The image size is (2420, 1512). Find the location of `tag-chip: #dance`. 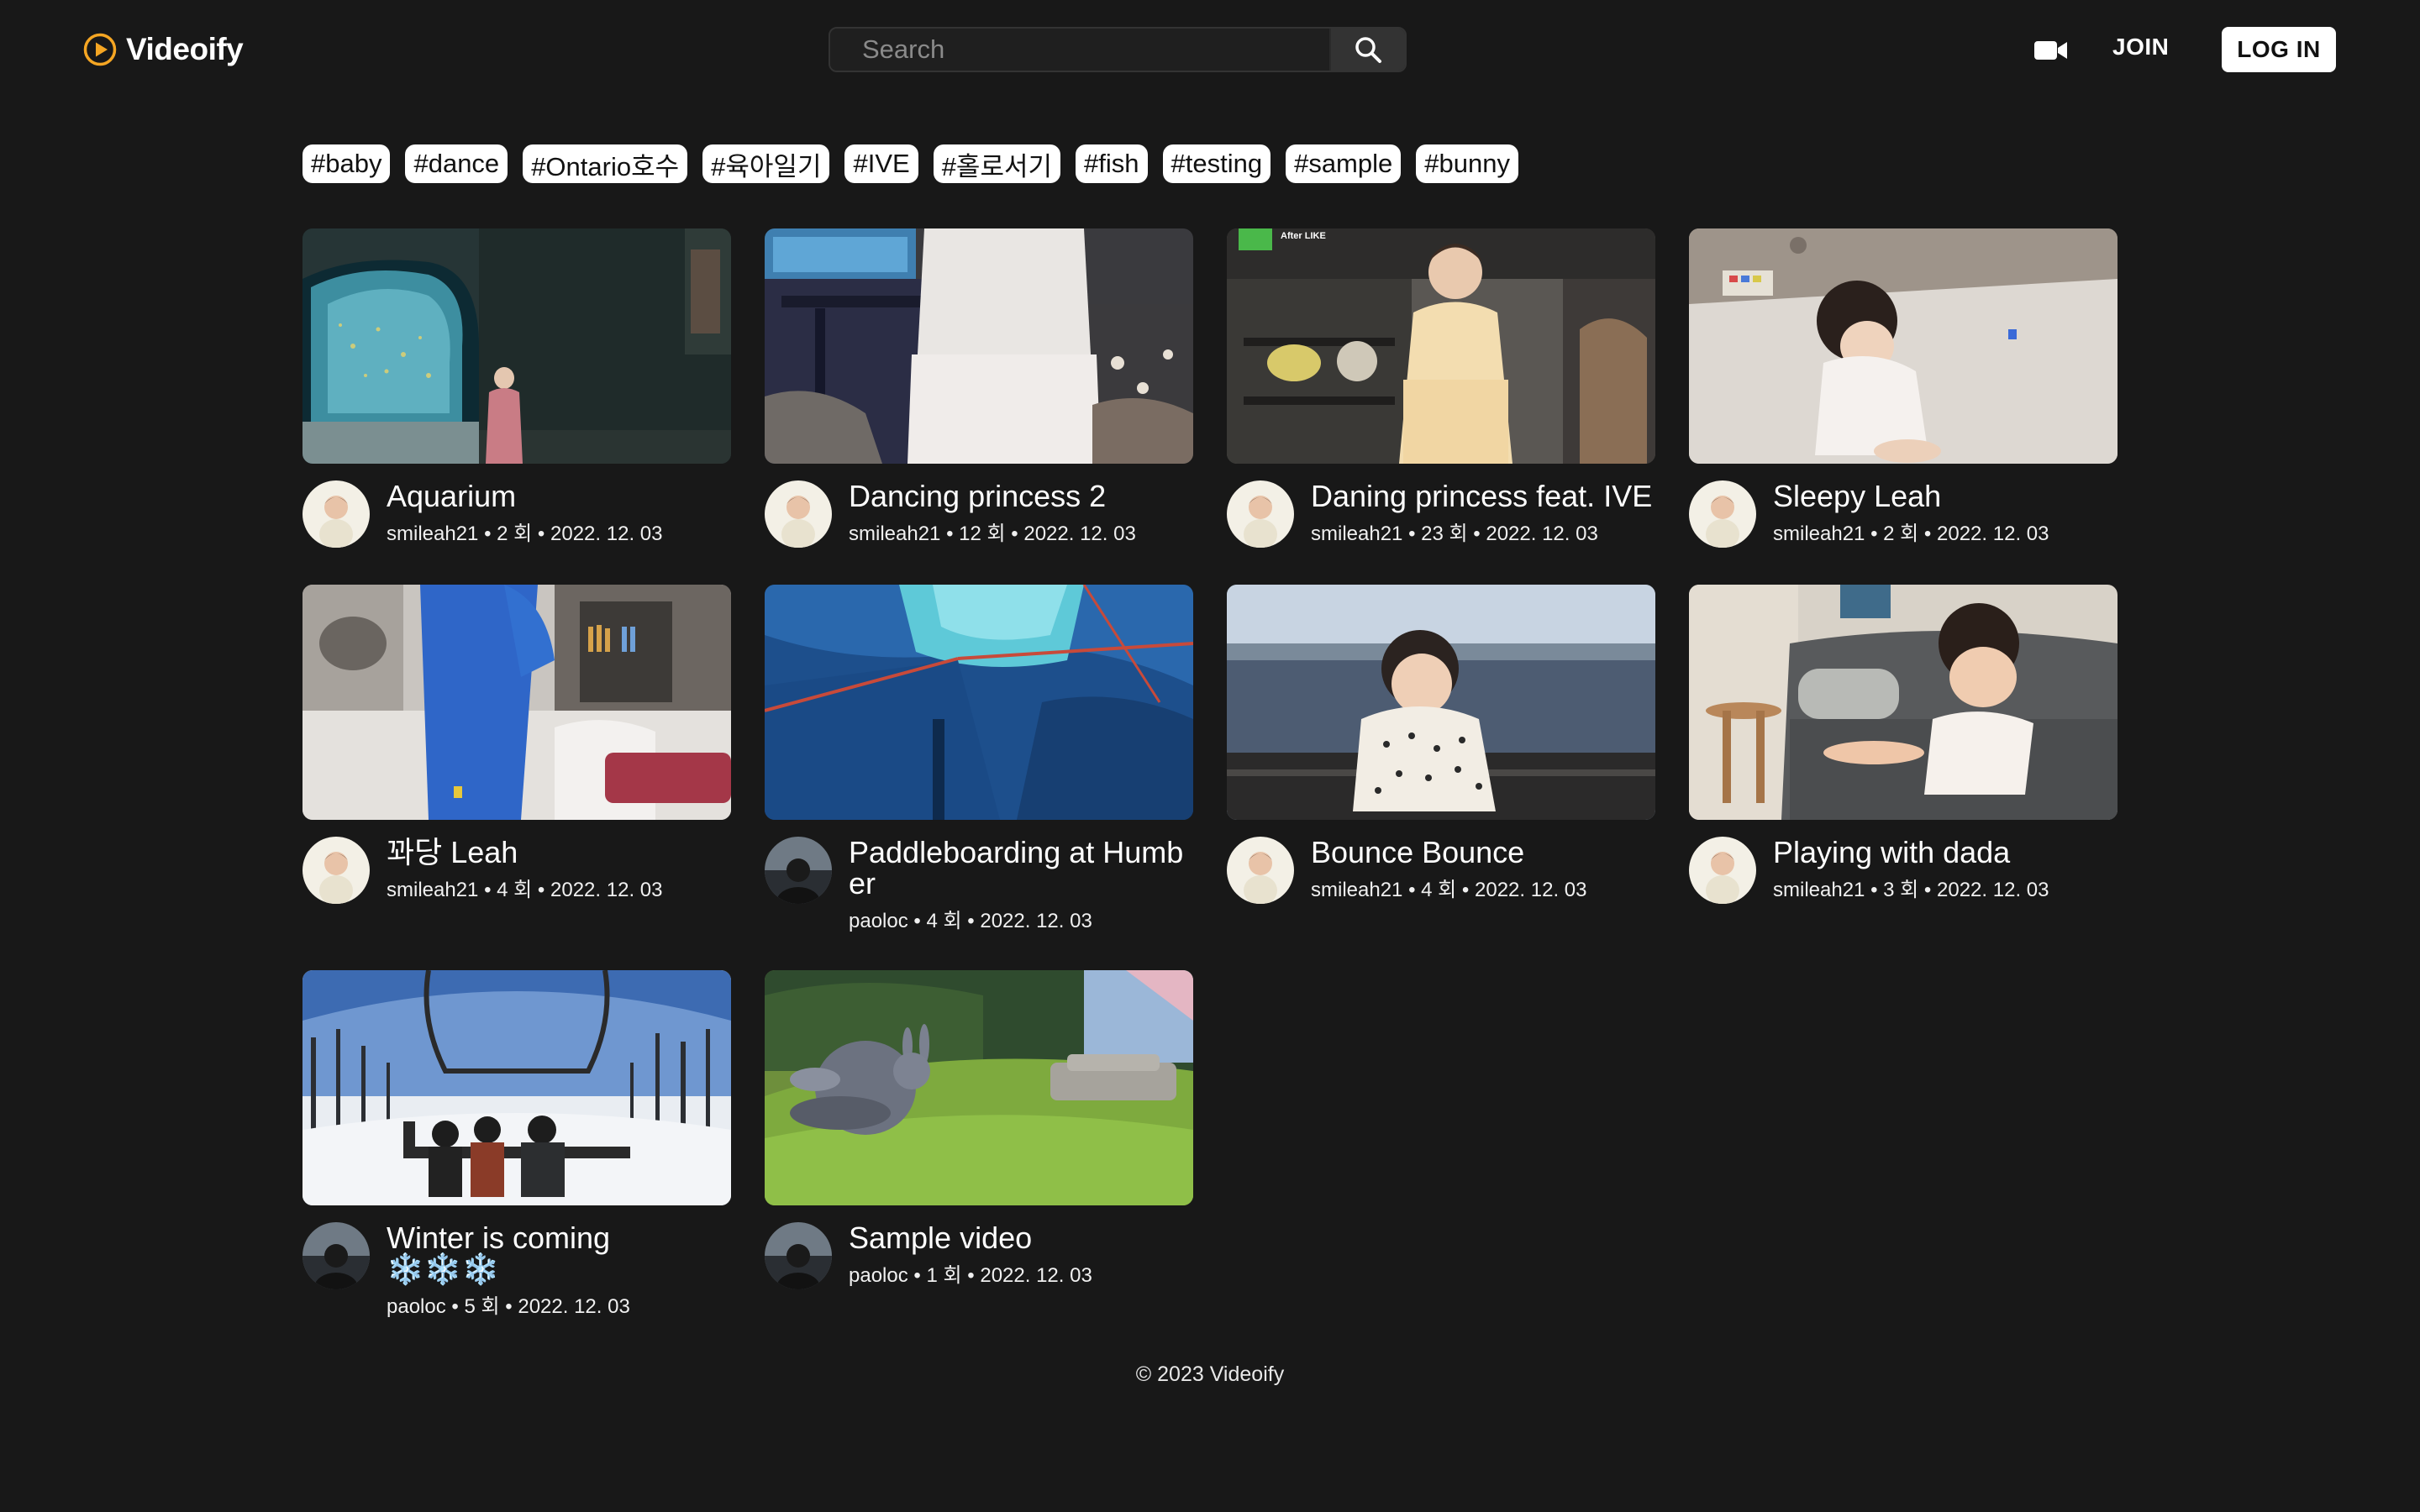

tag-chip: #dance is located at coordinates (456, 163).